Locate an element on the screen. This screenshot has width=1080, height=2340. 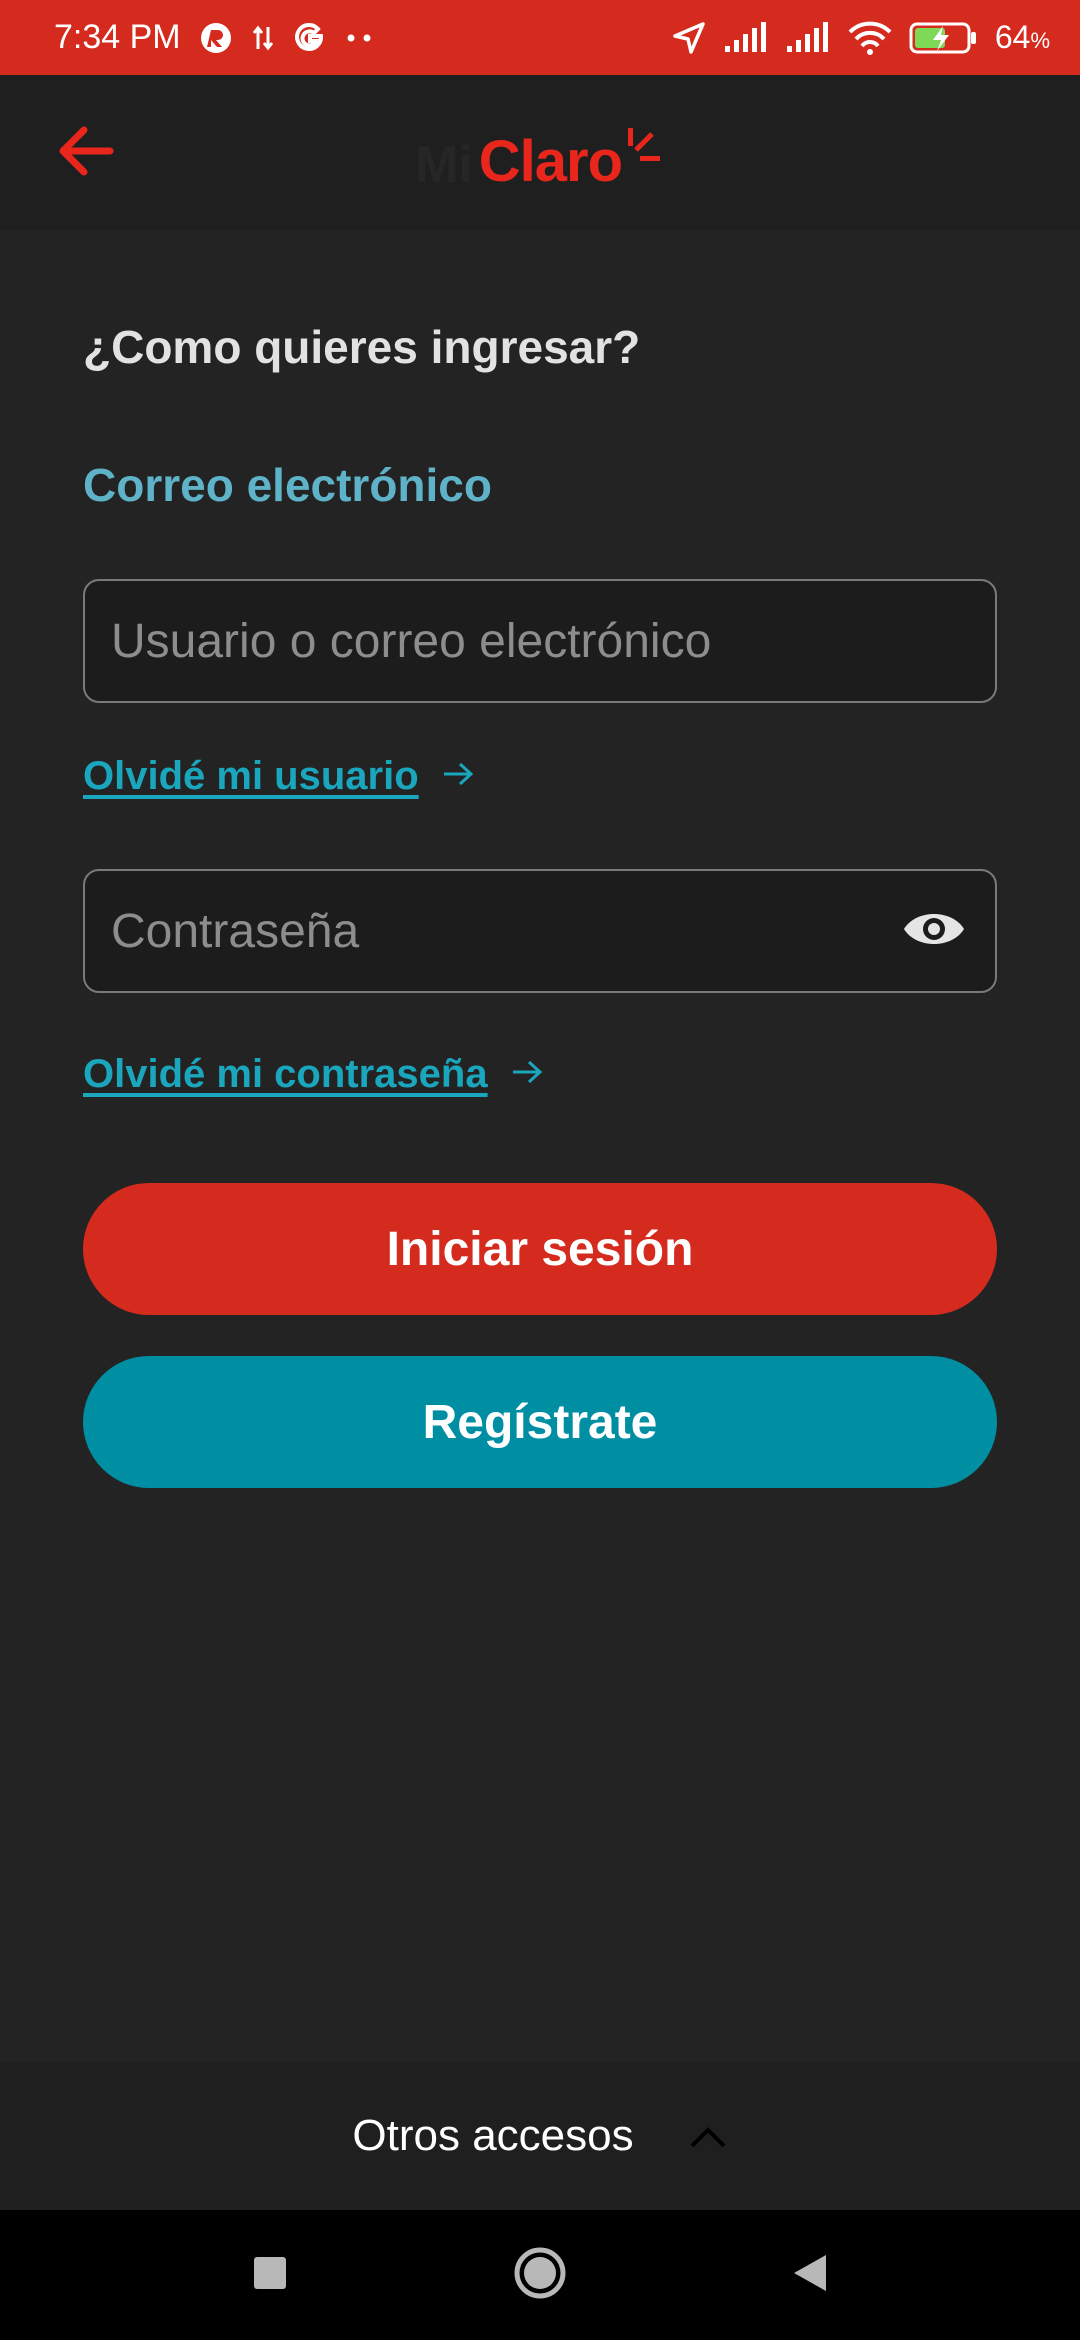
forgot-username-link: Olvidé mi usuario is located at coordinates (279, 776).